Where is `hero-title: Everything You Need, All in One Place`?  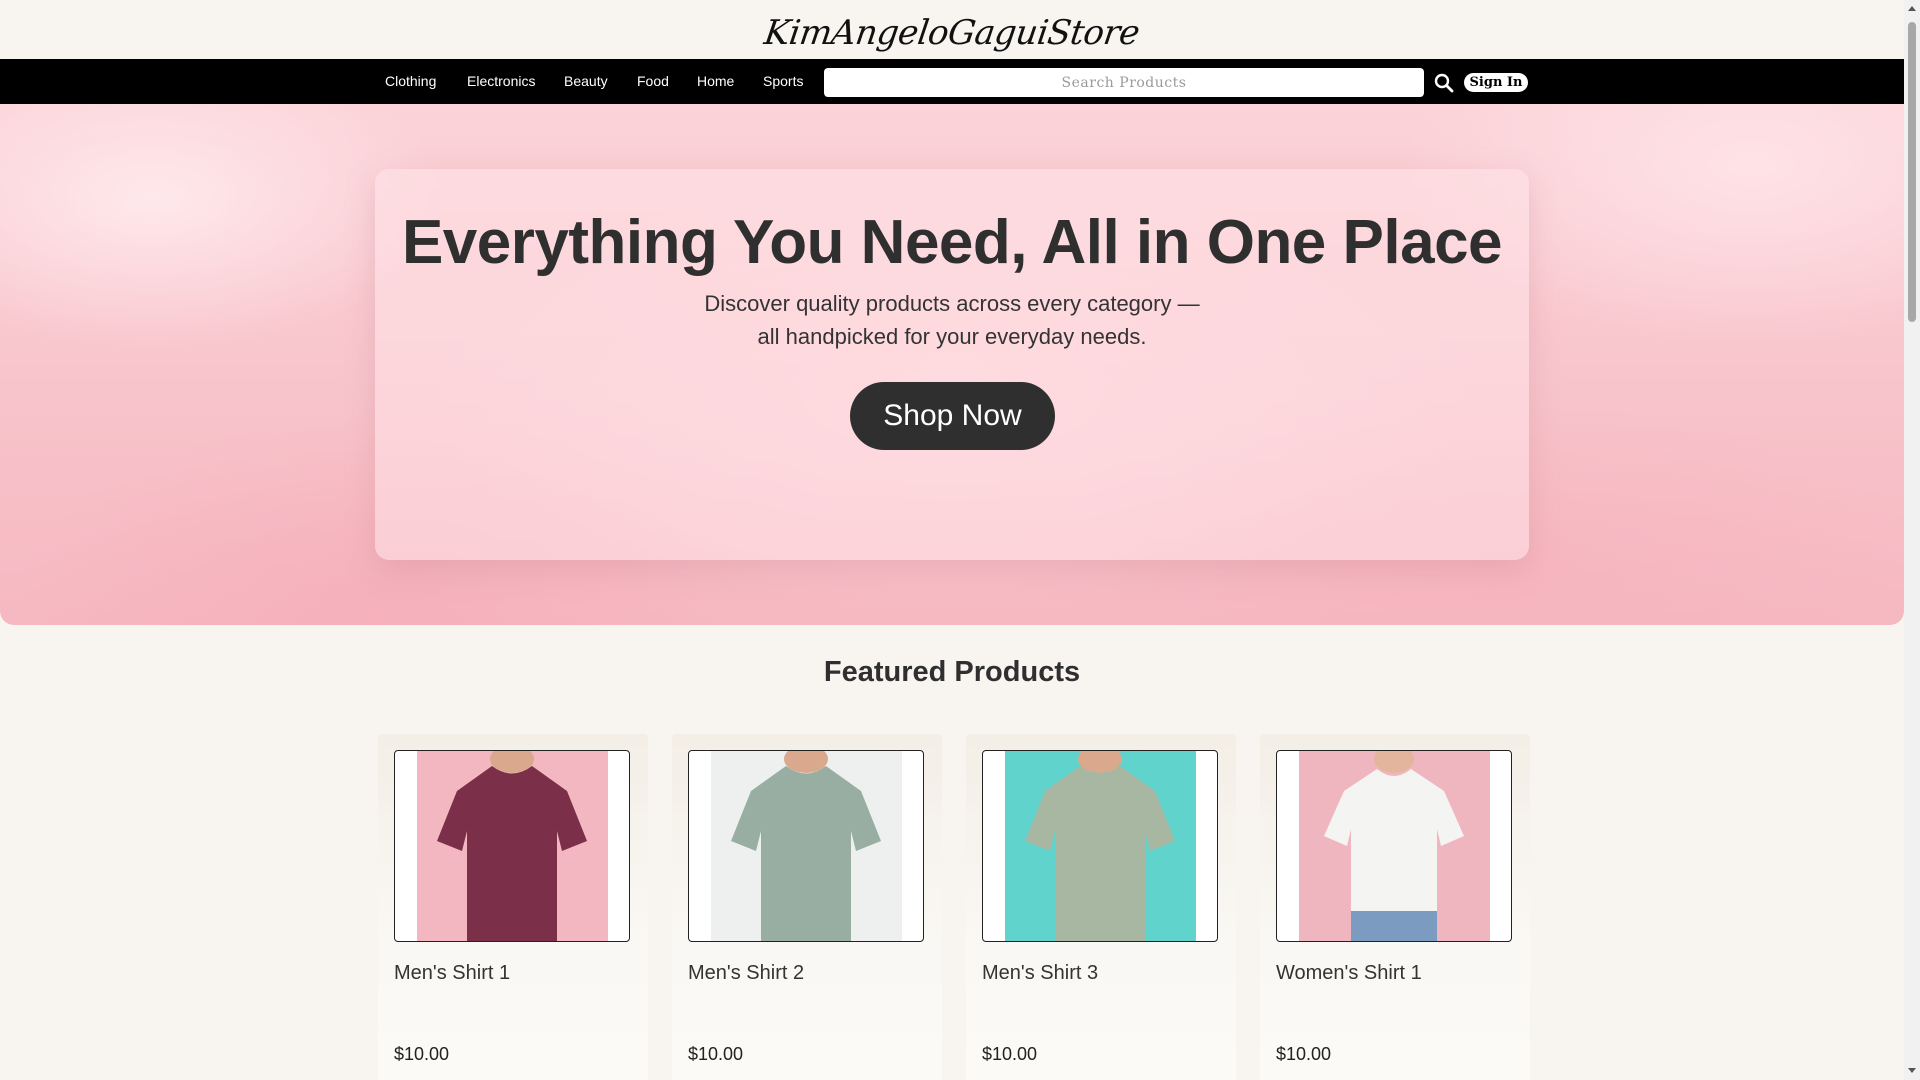
hero-title: Everything You Need, All in One Place is located at coordinates (952, 242).